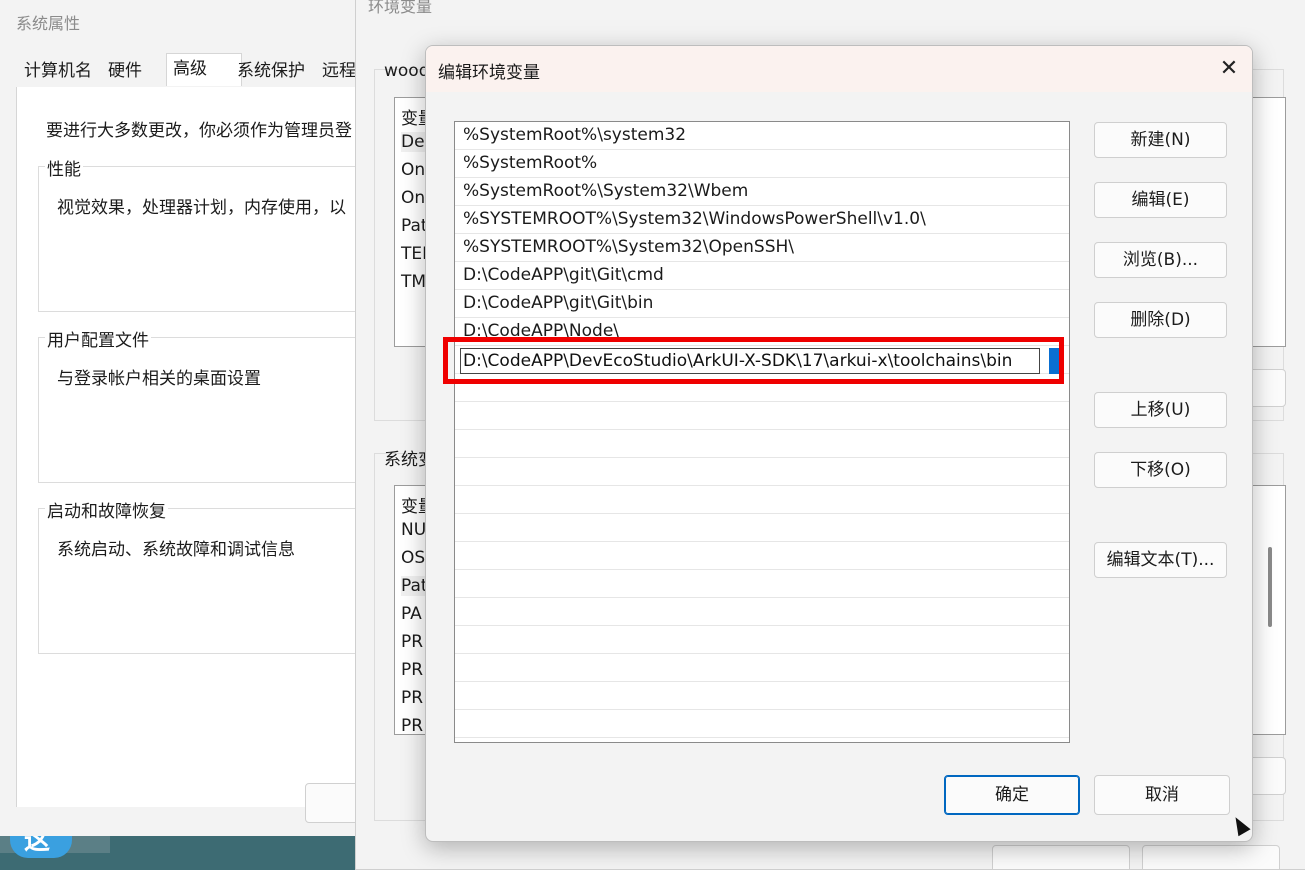  Describe the element at coordinates (558, 303) in the screenshot. I see `path-text: D:\CodeAPP\git\Git\bin` at that location.